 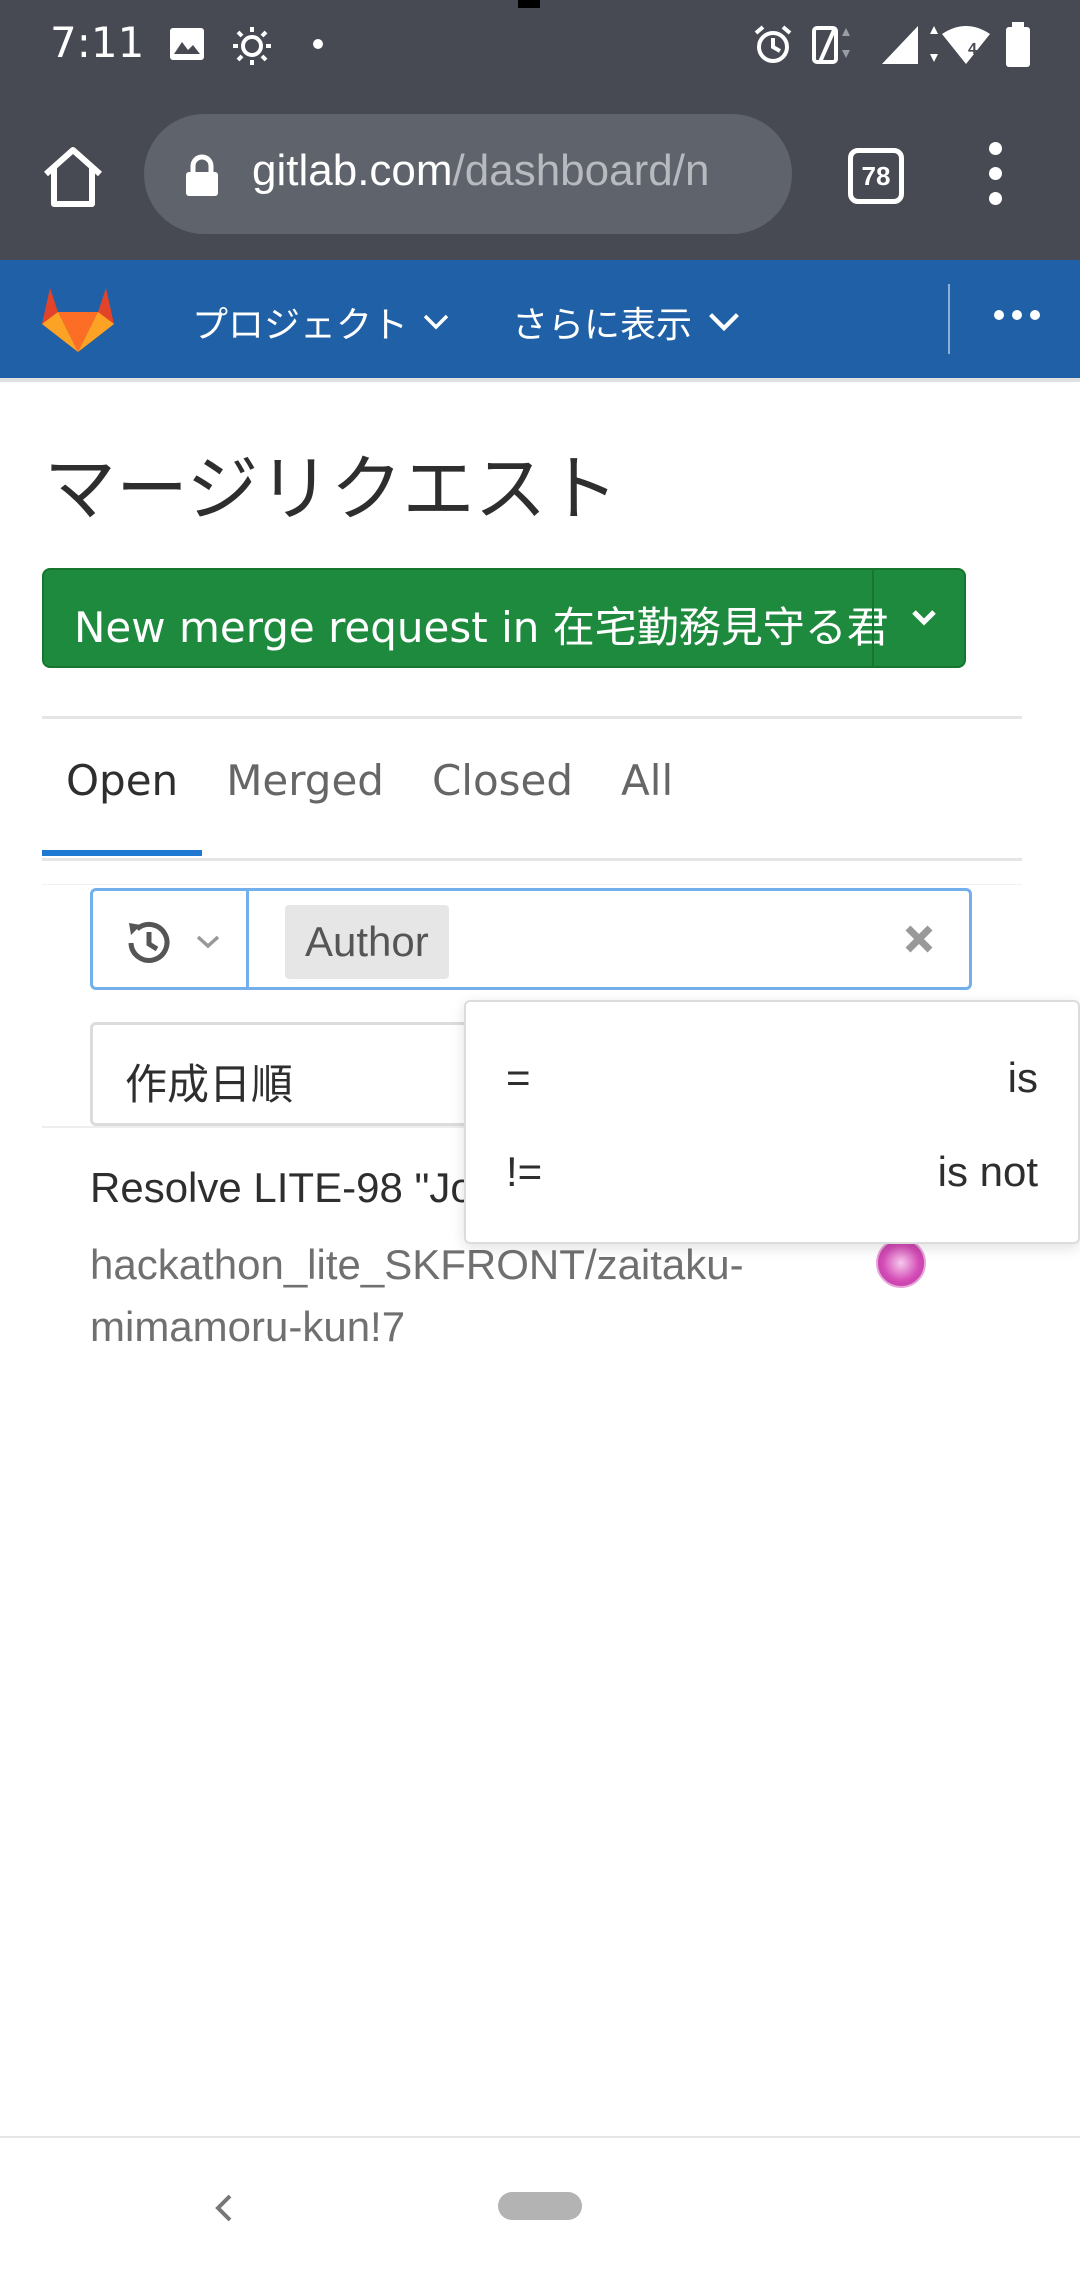 I want to click on browser-menu-icon, so click(x=995, y=177).